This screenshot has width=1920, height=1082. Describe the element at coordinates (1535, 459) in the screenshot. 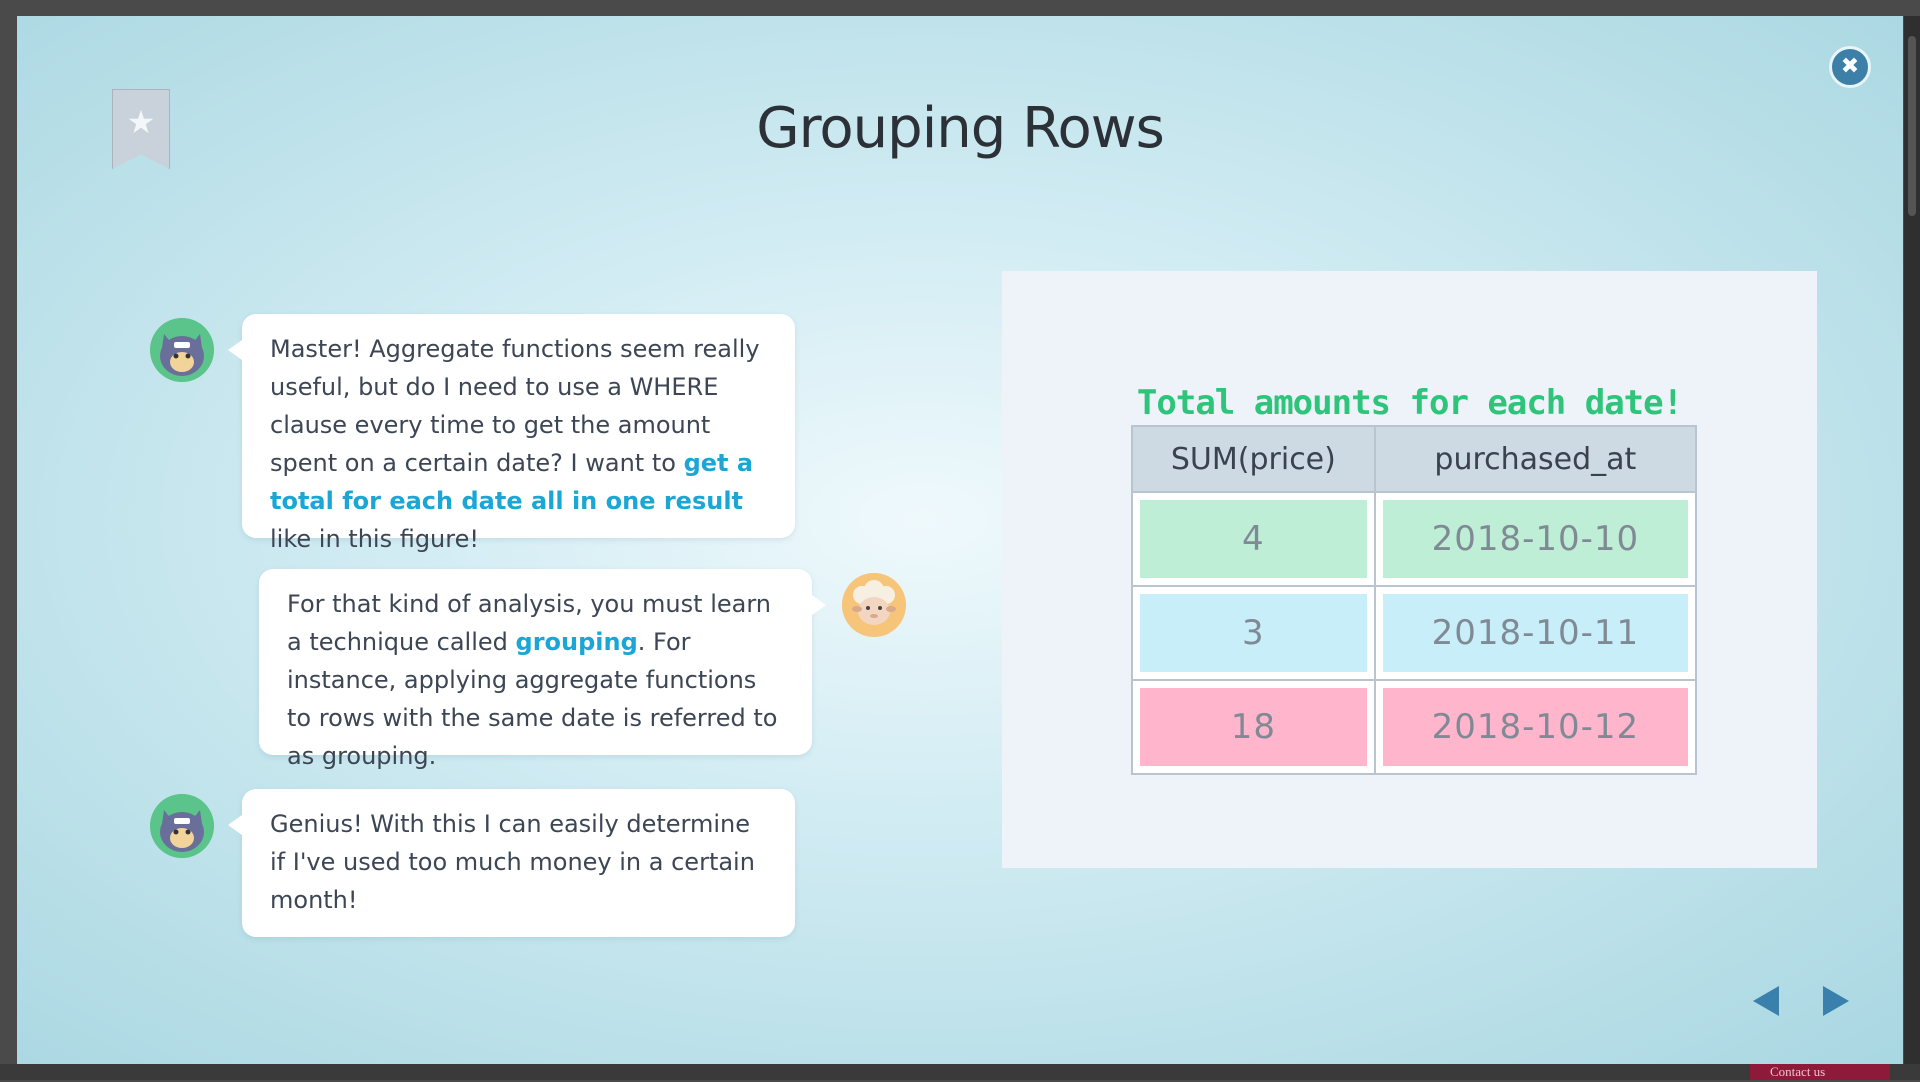

I see `column-header: purchased_at` at that location.